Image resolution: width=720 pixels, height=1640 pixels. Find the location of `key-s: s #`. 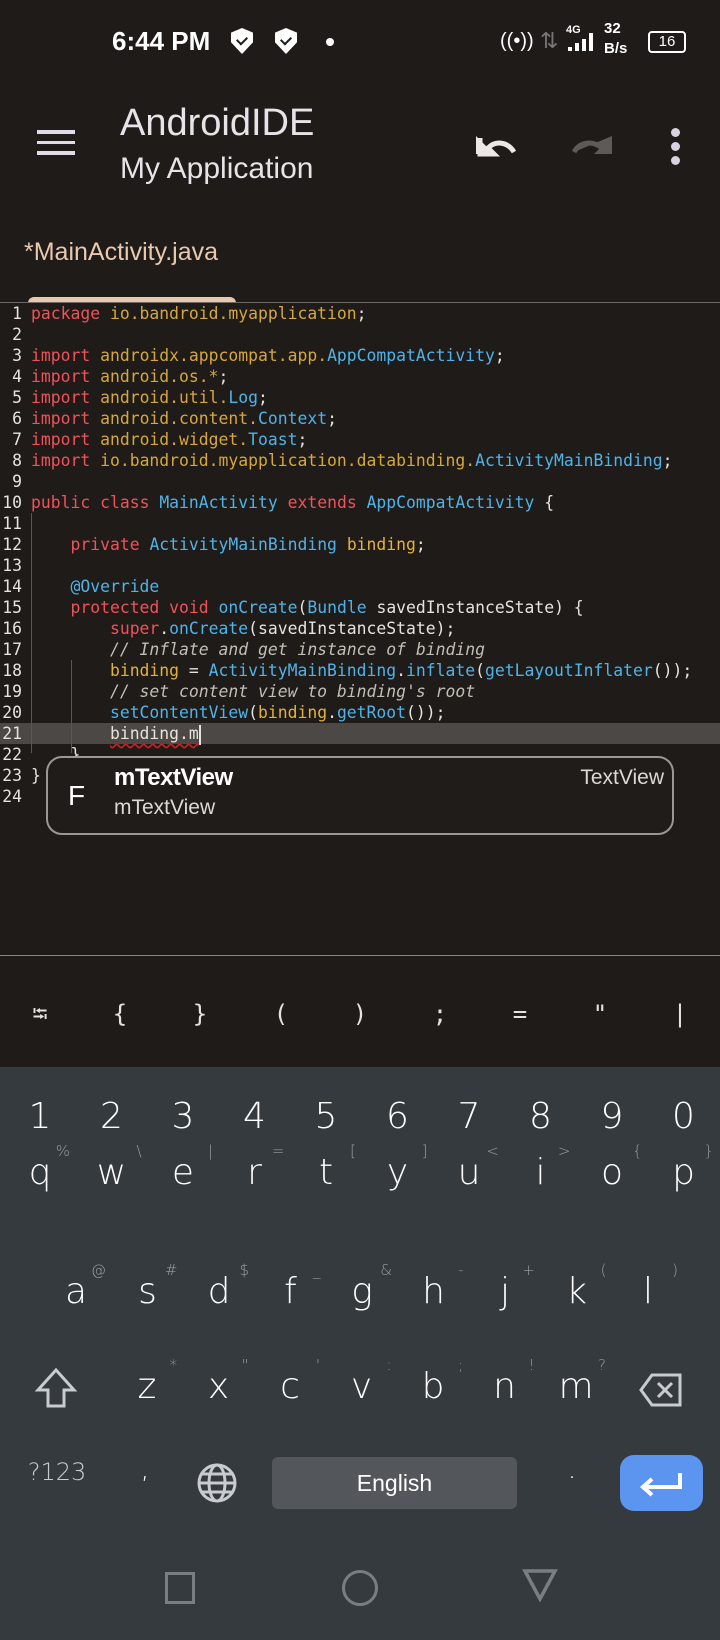

key-s: s # is located at coordinates (148, 1286).